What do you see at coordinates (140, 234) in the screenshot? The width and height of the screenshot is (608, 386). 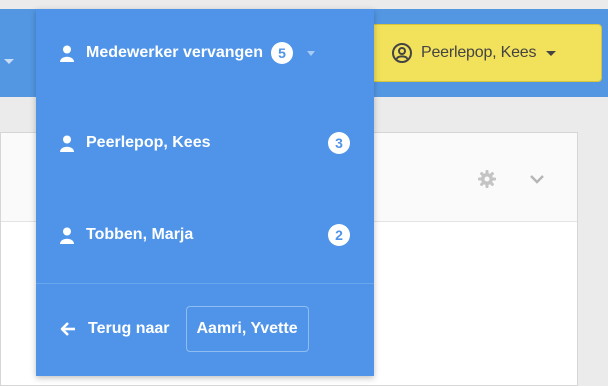 I see `dropdown-item-label: Tobben, Marja` at bounding box center [140, 234].